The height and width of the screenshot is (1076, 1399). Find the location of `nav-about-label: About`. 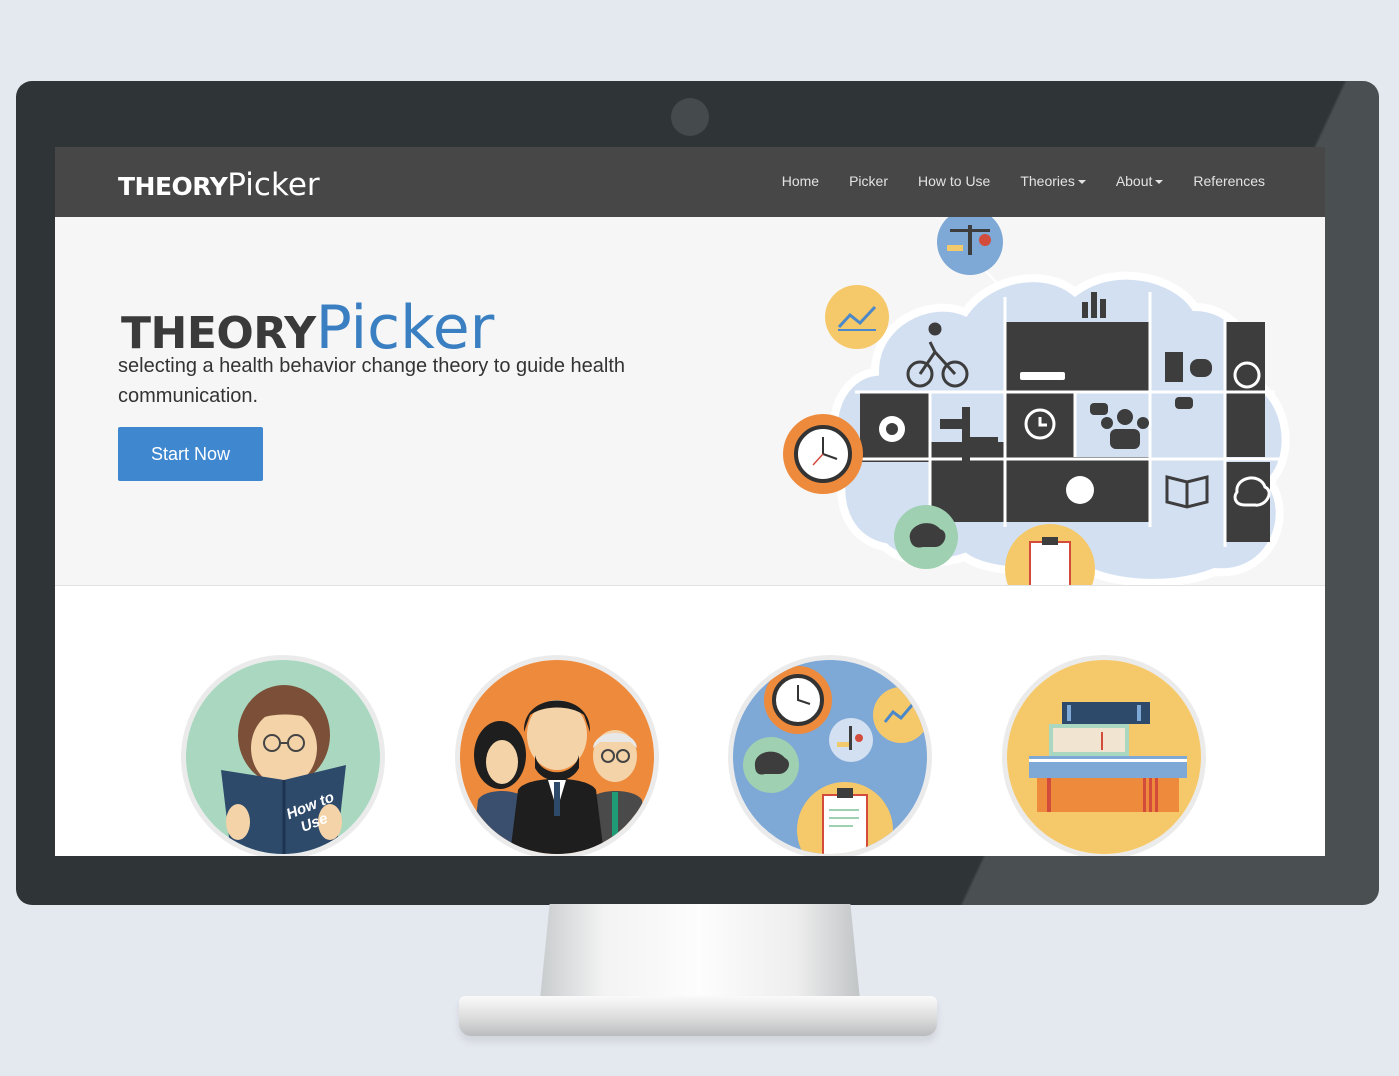

nav-about-label: About is located at coordinates (1134, 181).